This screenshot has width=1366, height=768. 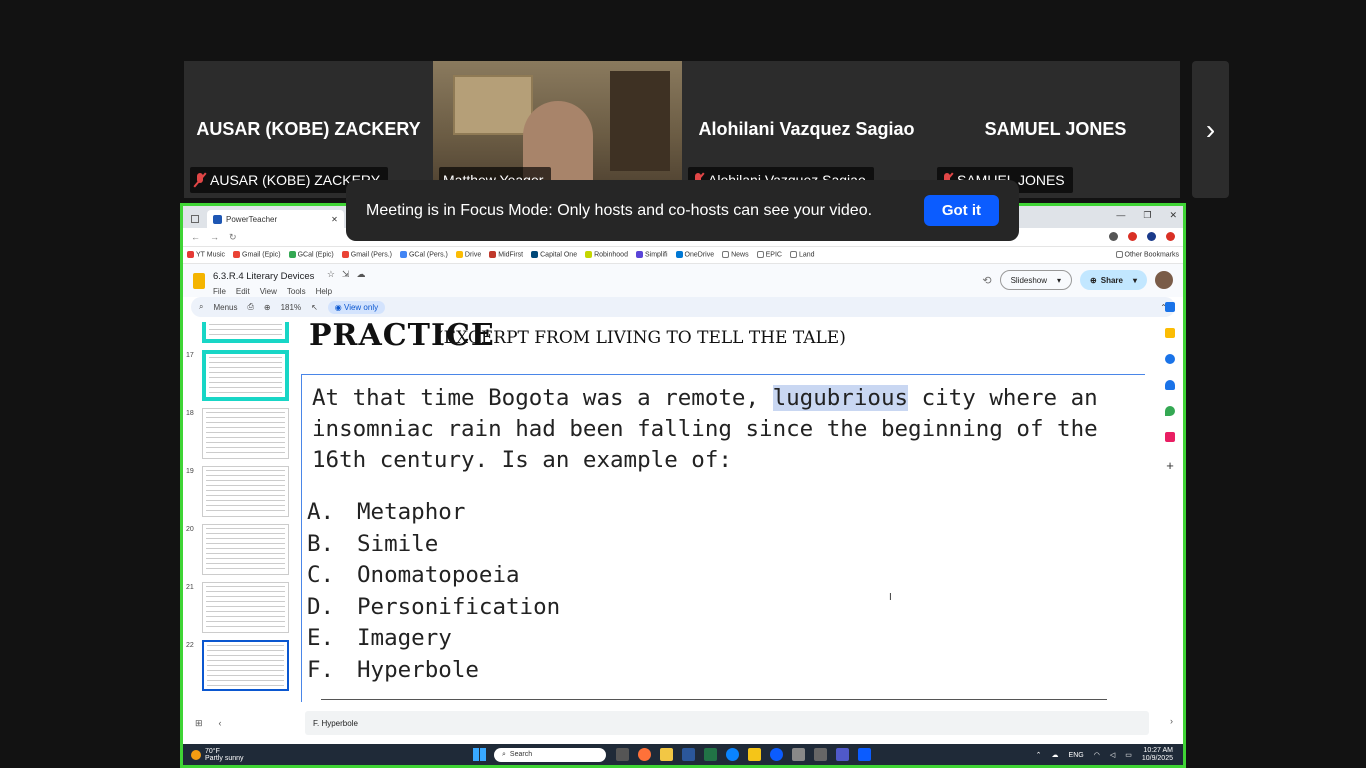 I want to click on maximize-icon: ❐, so click(x=1147, y=215).